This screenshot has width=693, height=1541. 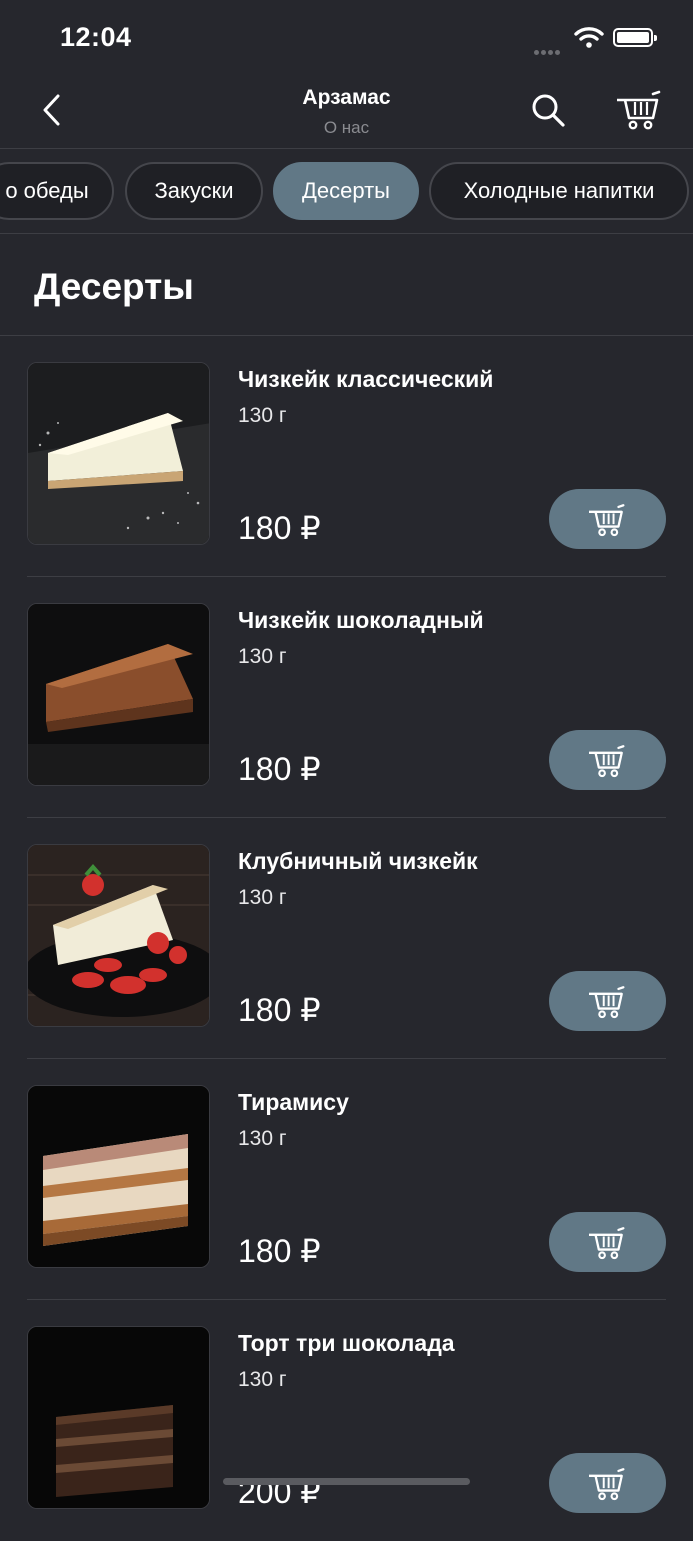 What do you see at coordinates (635, 37) in the screenshot?
I see `battery-icon` at bounding box center [635, 37].